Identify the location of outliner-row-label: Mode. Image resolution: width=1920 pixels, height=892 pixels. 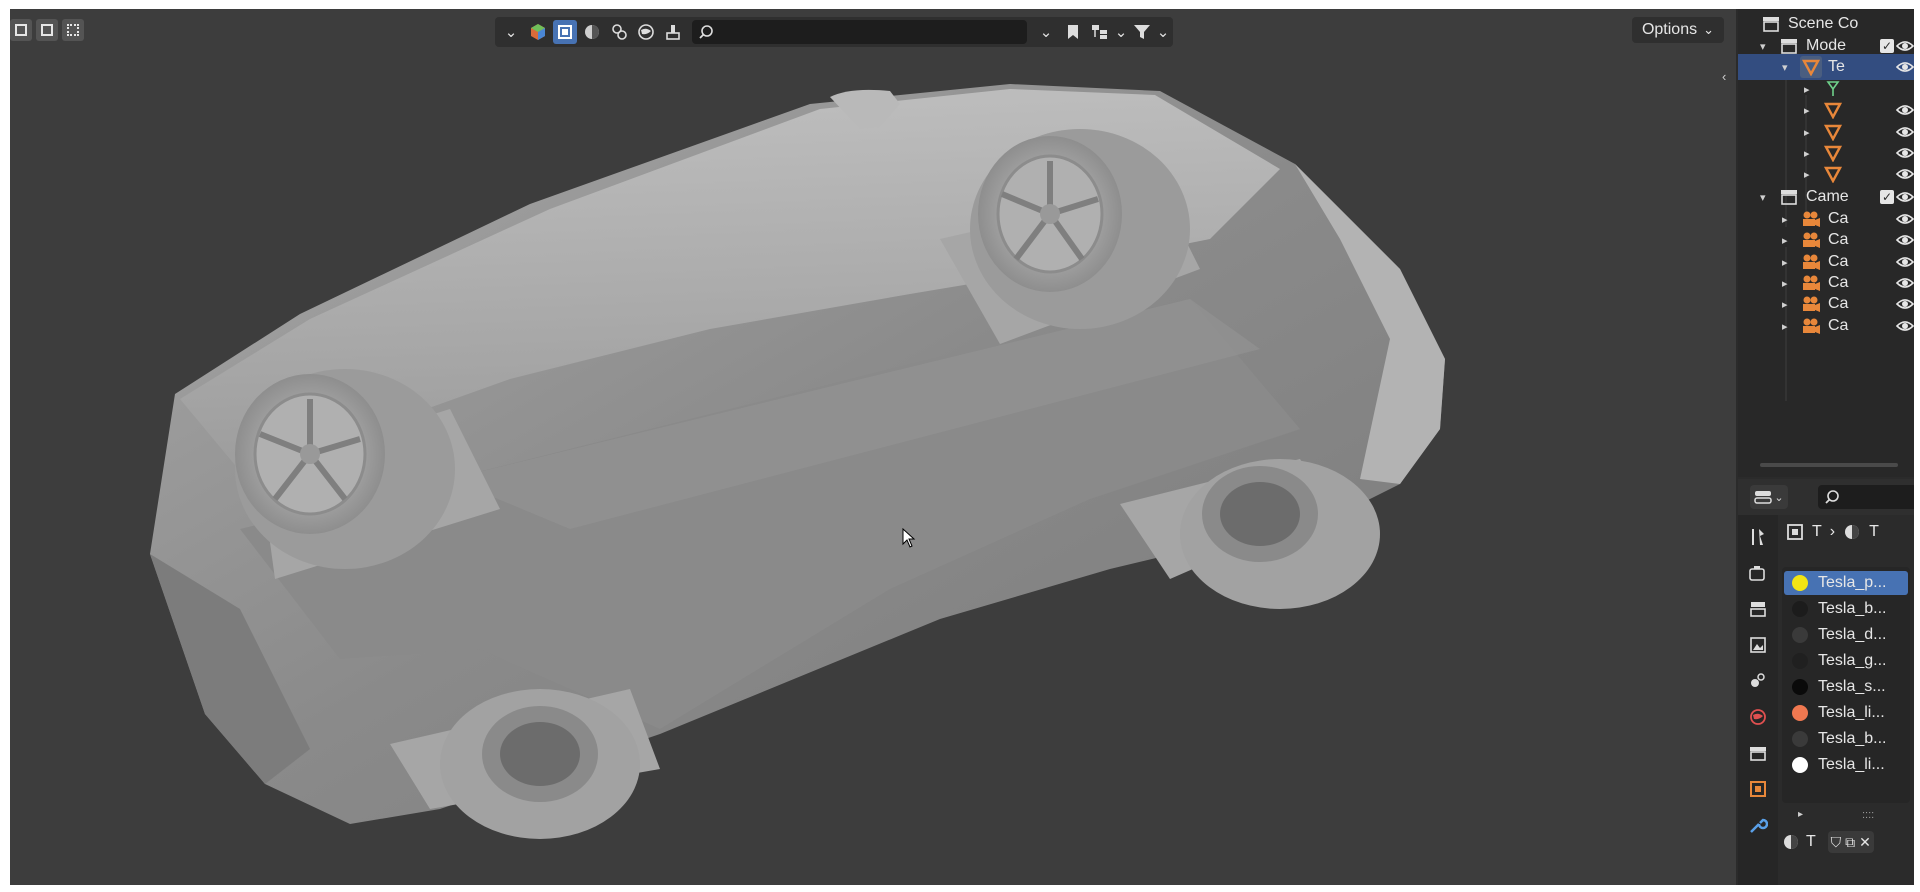
(1826, 46).